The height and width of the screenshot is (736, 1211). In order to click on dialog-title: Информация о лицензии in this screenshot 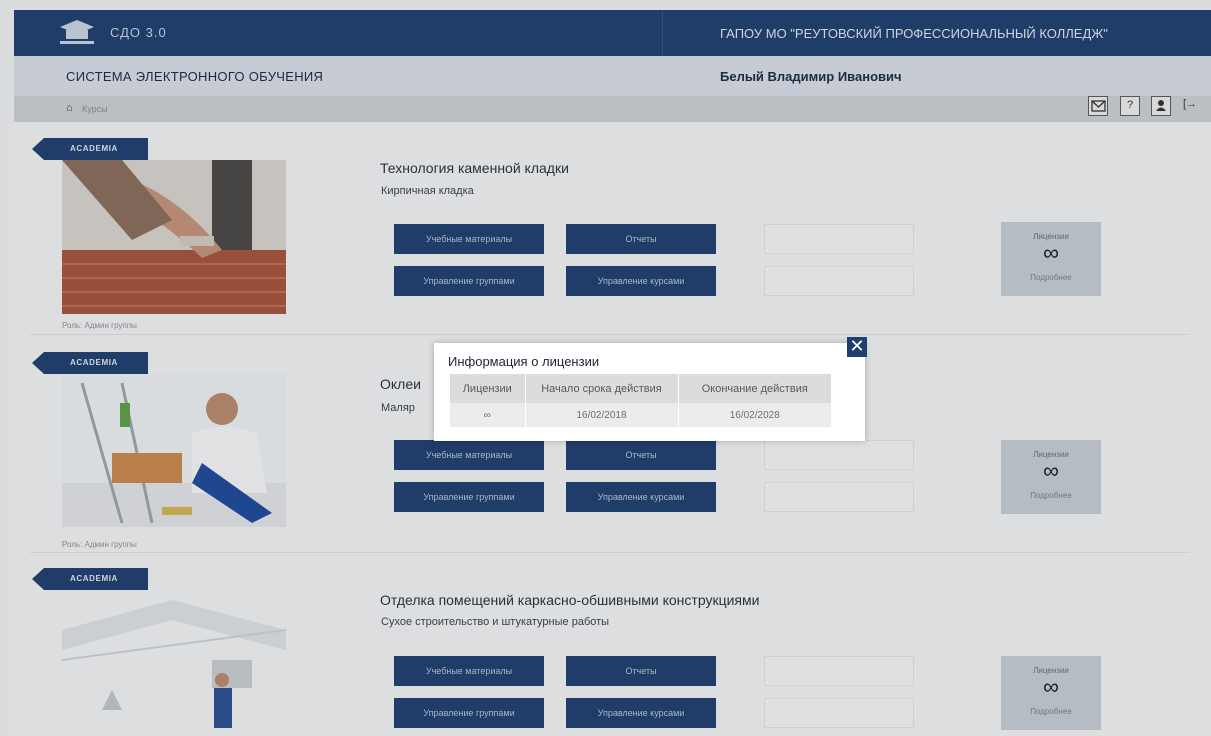, I will do `click(524, 361)`.